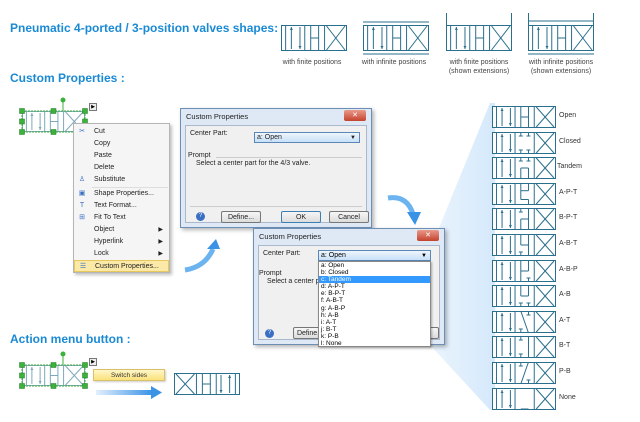 The width and height of the screenshot is (640, 422). I want to click on variant-label: B-P-T, so click(568, 218).